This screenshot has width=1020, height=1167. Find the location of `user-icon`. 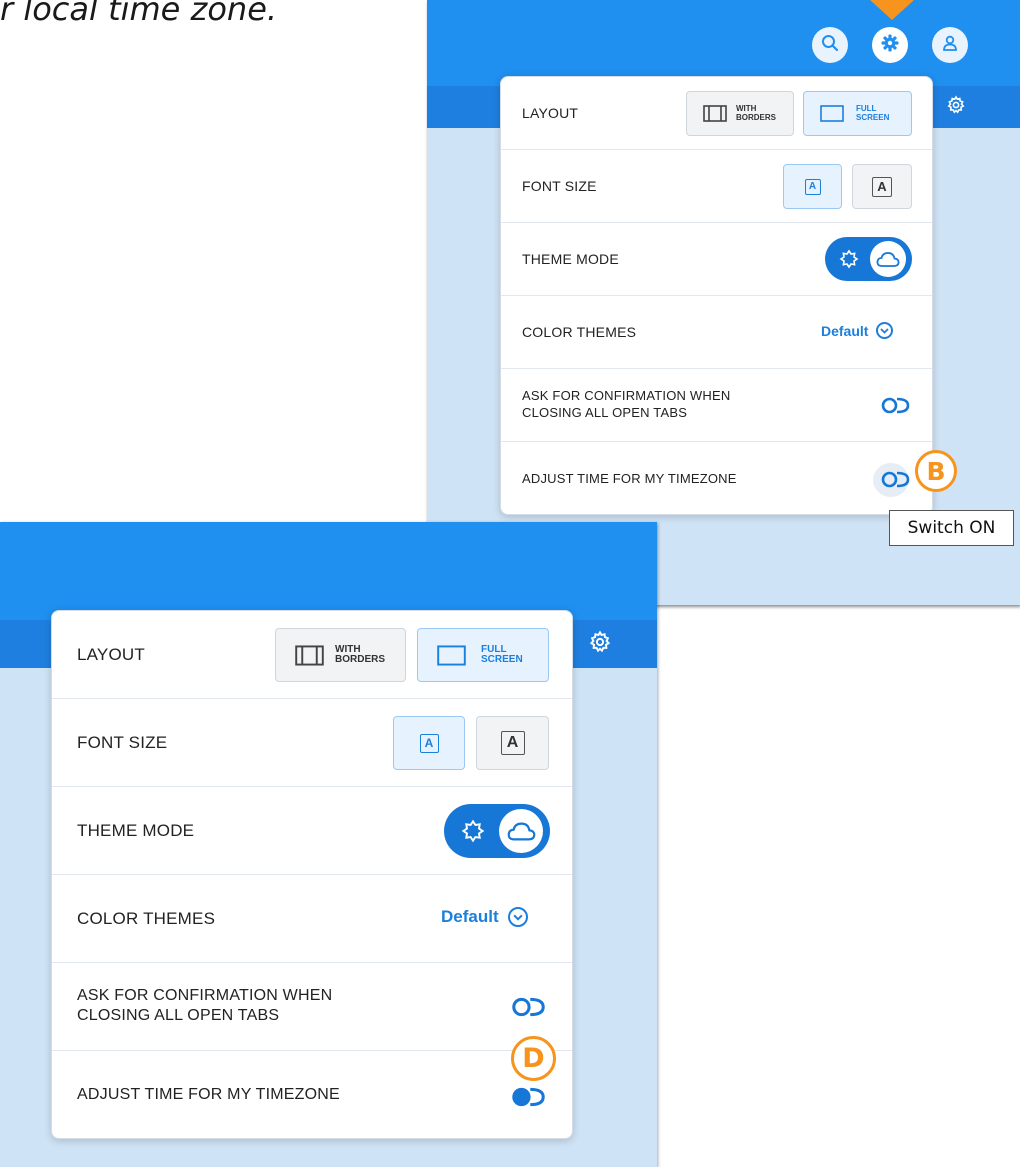

user-icon is located at coordinates (950, 45).